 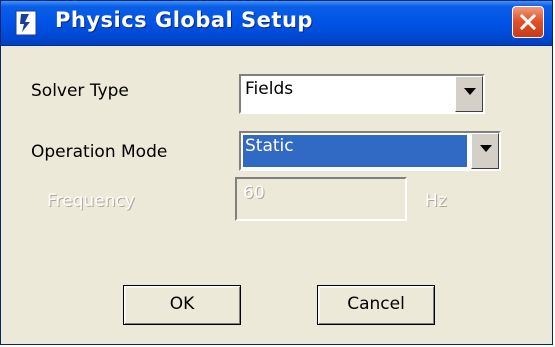 I want to click on close-icon, so click(x=528, y=22).